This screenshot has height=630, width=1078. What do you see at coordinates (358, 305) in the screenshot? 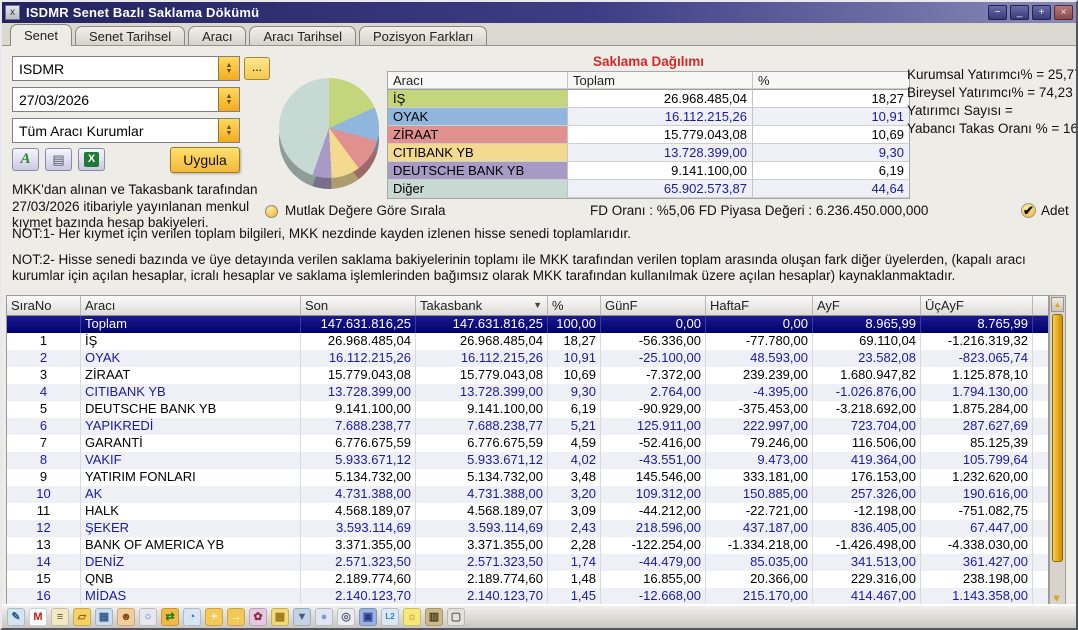
I see `column-header-son: Son` at bounding box center [358, 305].